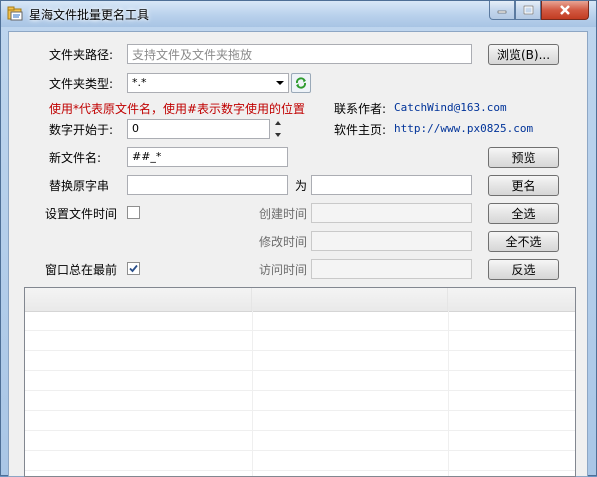 This screenshot has width=597, height=477. Describe the element at coordinates (15, 13) in the screenshot. I see `folder-edit-icon` at that location.